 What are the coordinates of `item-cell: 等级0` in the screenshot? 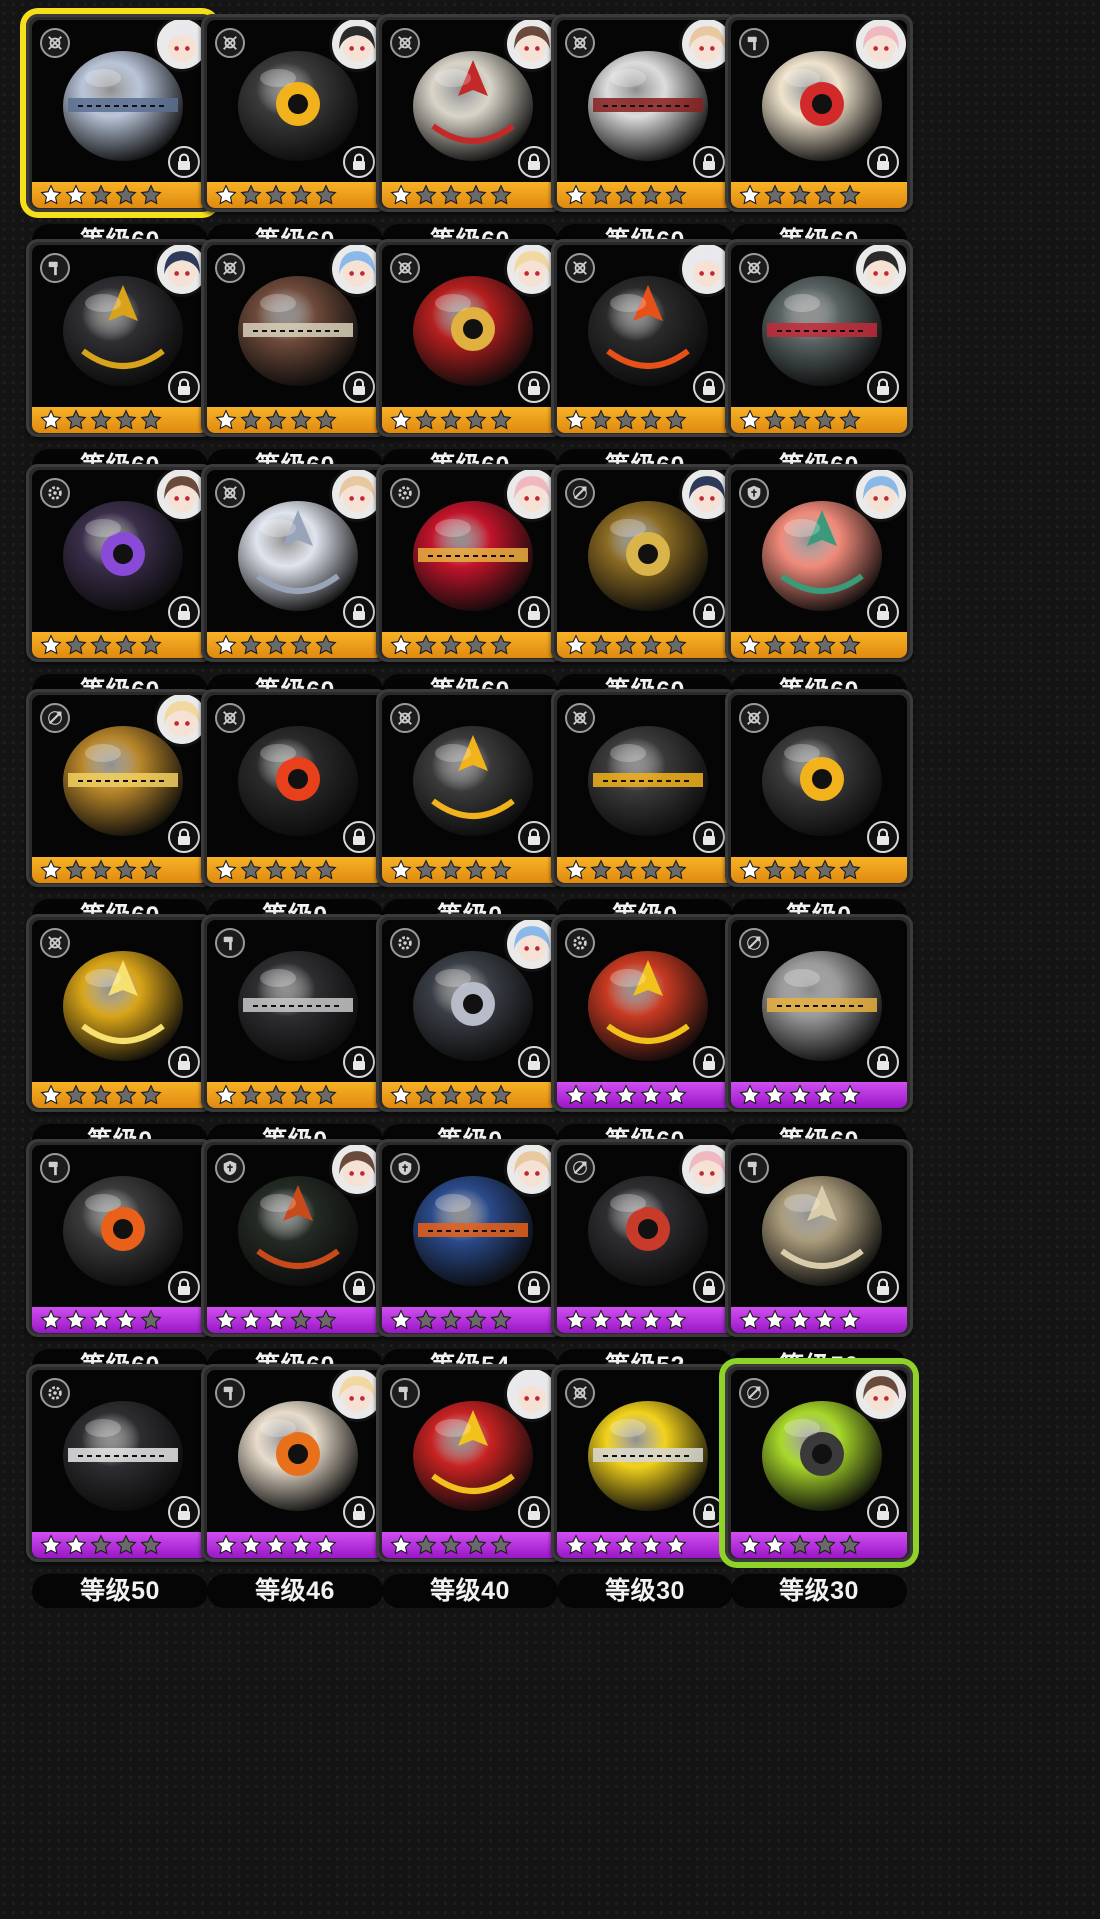 It's located at (819, 806).